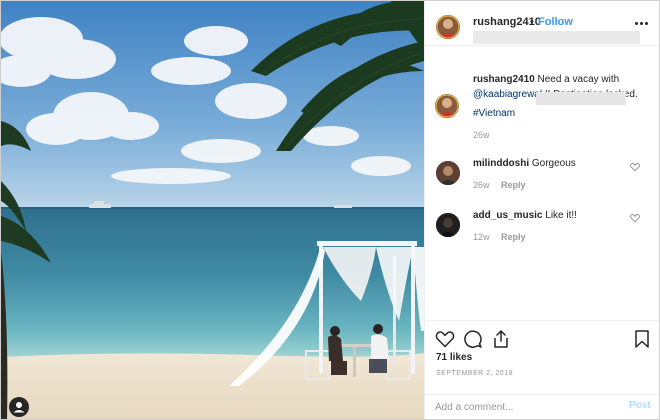 The height and width of the screenshot is (420, 660). I want to click on author-avatar, so click(448, 27).